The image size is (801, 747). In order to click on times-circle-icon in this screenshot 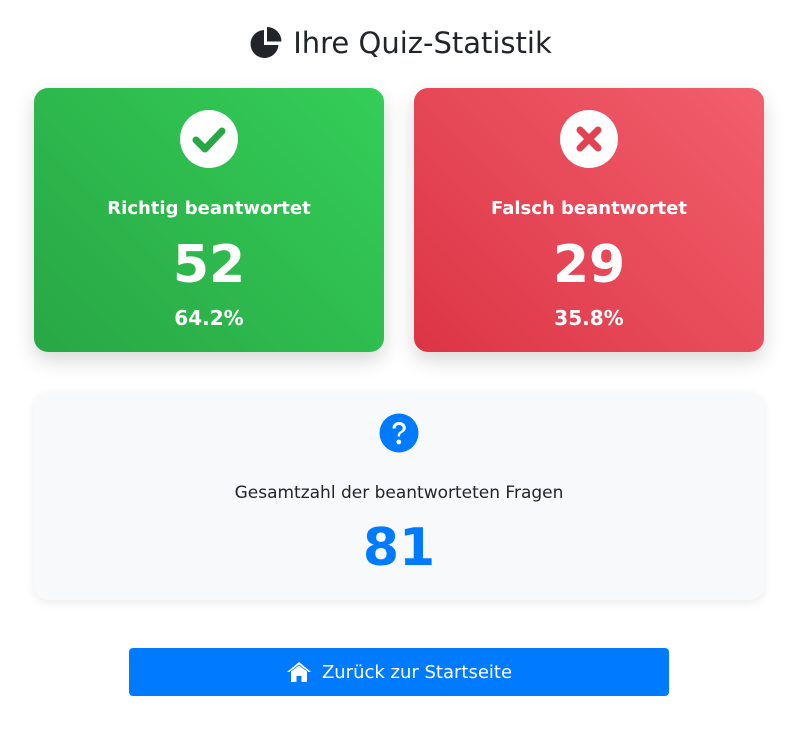, I will do `click(589, 139)`.